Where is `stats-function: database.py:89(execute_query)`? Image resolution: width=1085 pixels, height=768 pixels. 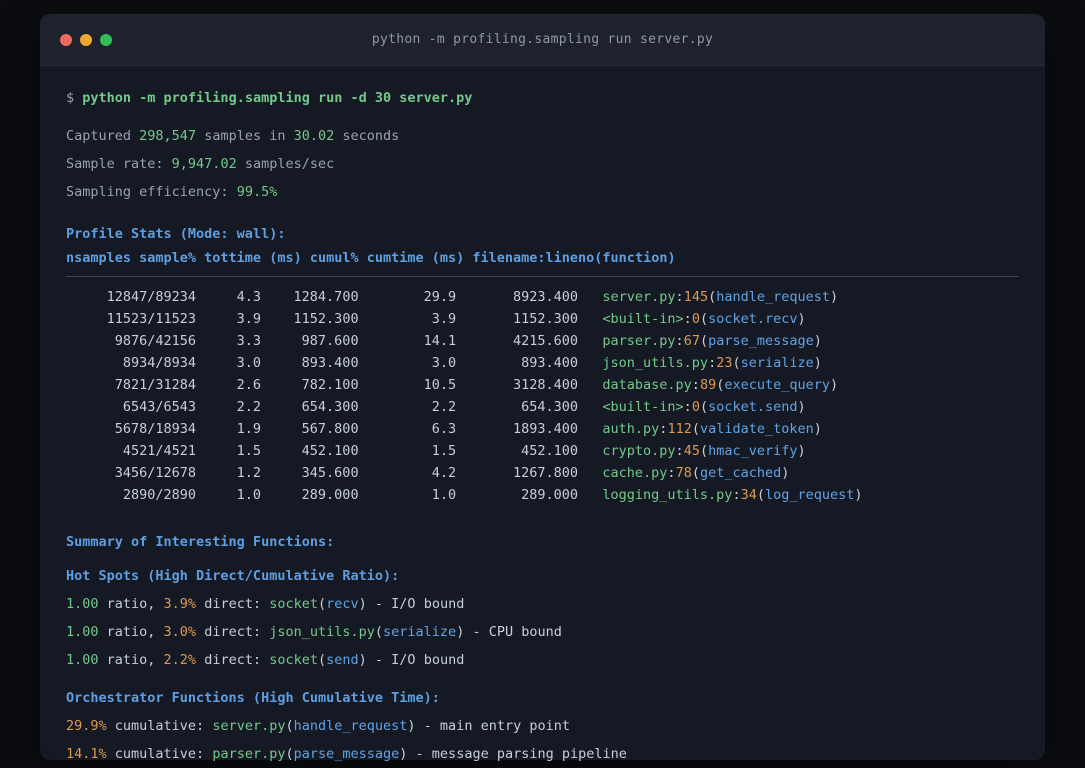
stats-function: database.py:89(execute_query) is located at coordinates (708, 385).